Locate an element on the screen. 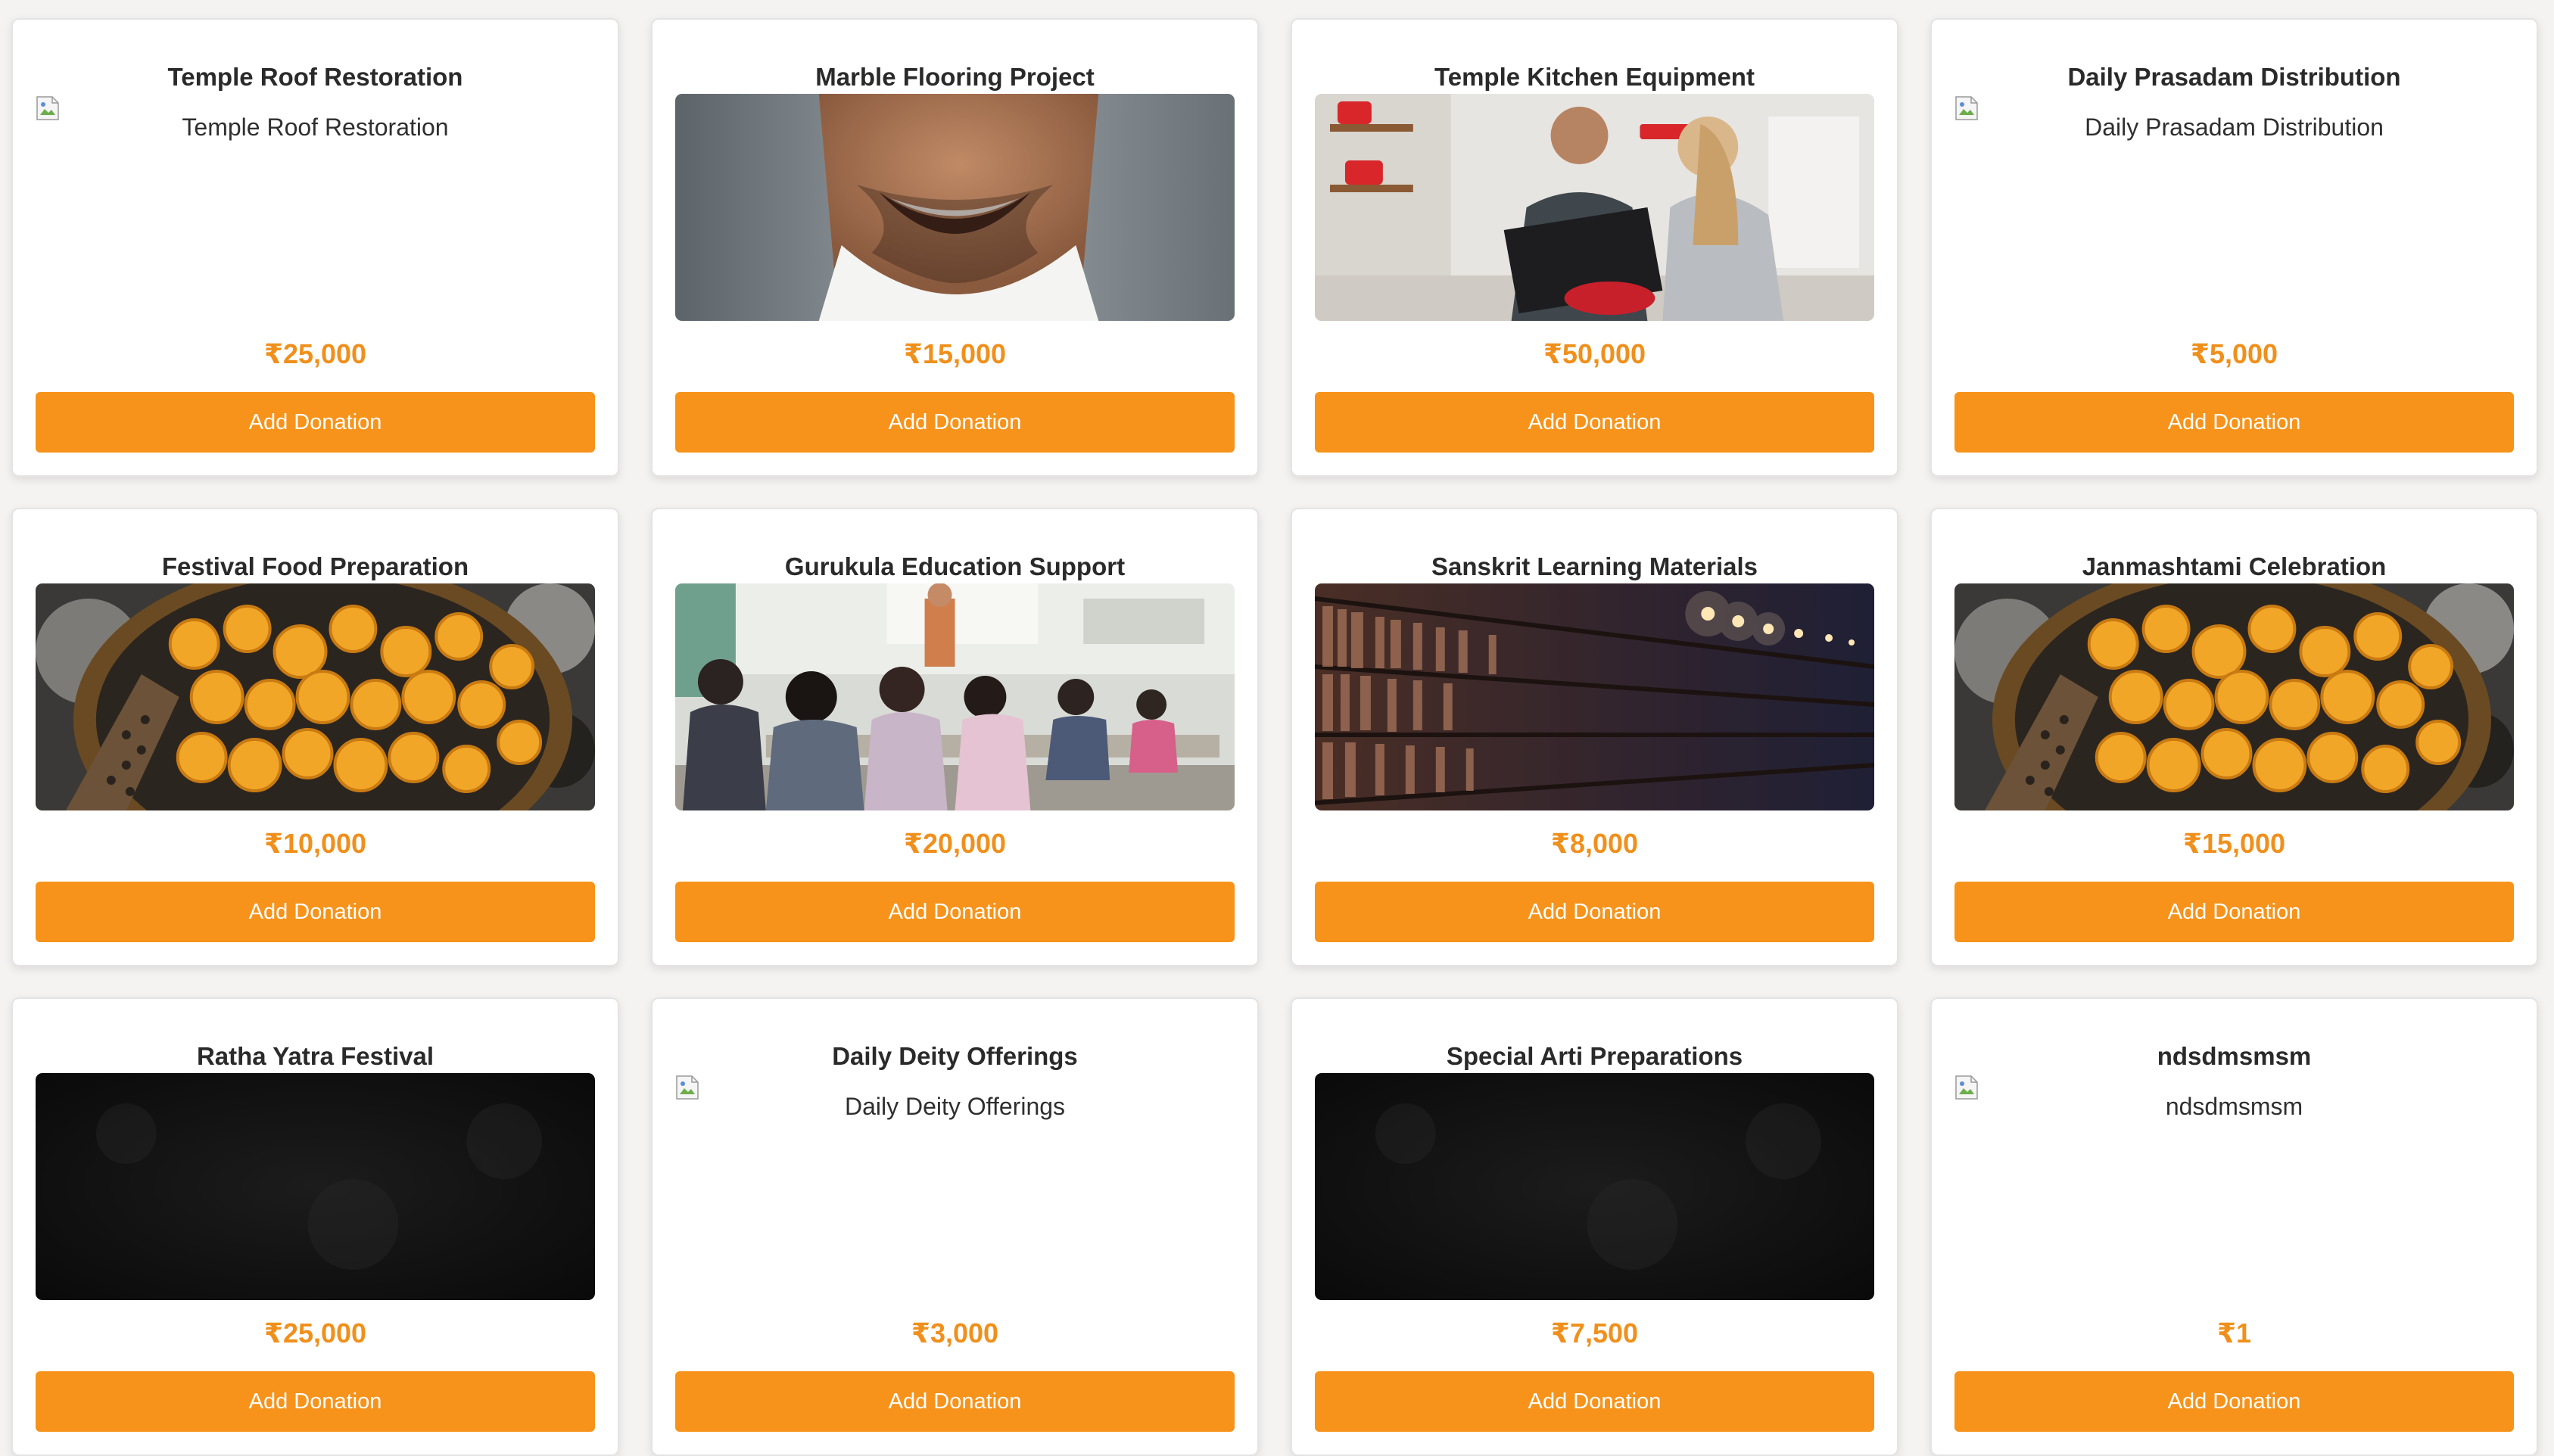 This screenshot has height=1456, width=2554. card-title: Ratha Yatra Festival is located at coordinates (315, 1056).